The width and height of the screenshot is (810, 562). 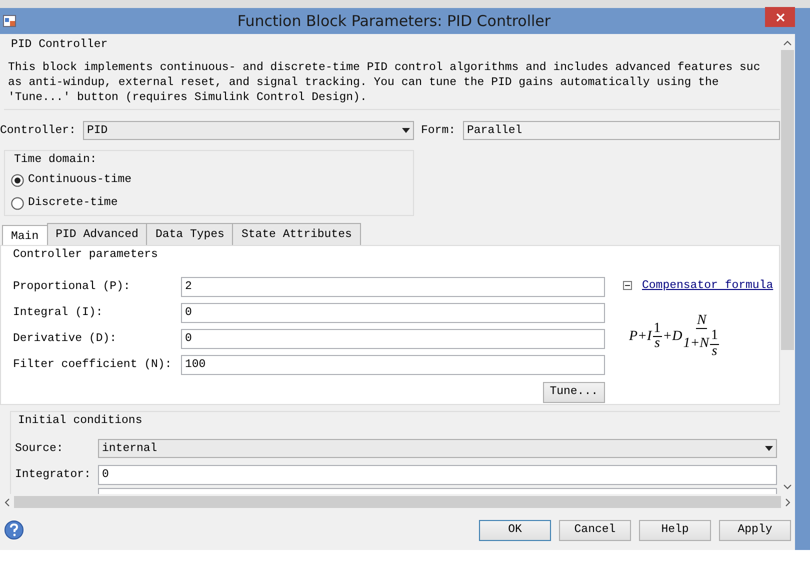 What do you see at coordinates (787, 200) in the screenshot?
I see `vertical-scrollbar-thumb` at bounding box center [787, 200].